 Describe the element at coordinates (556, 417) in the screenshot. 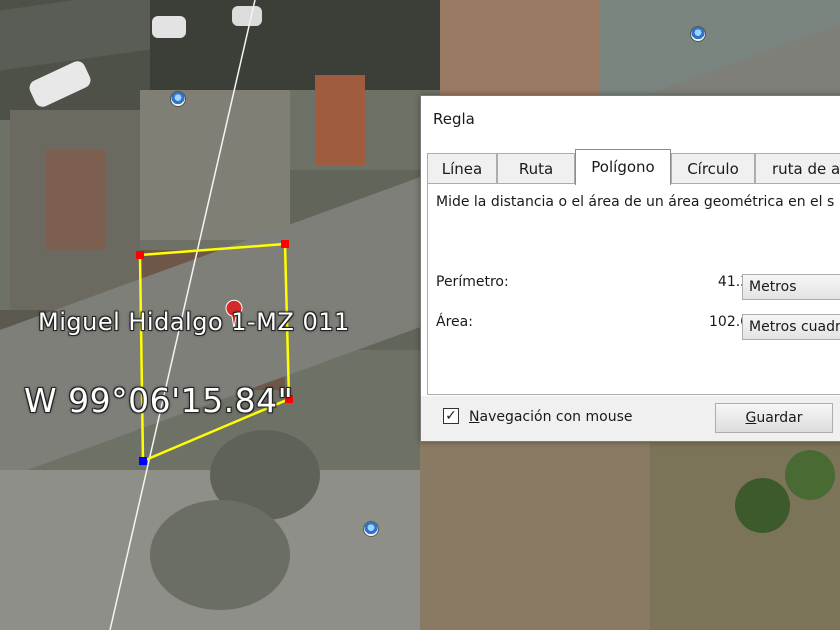

I see `mouse-navigation-text: avegación con mouse` at that location.